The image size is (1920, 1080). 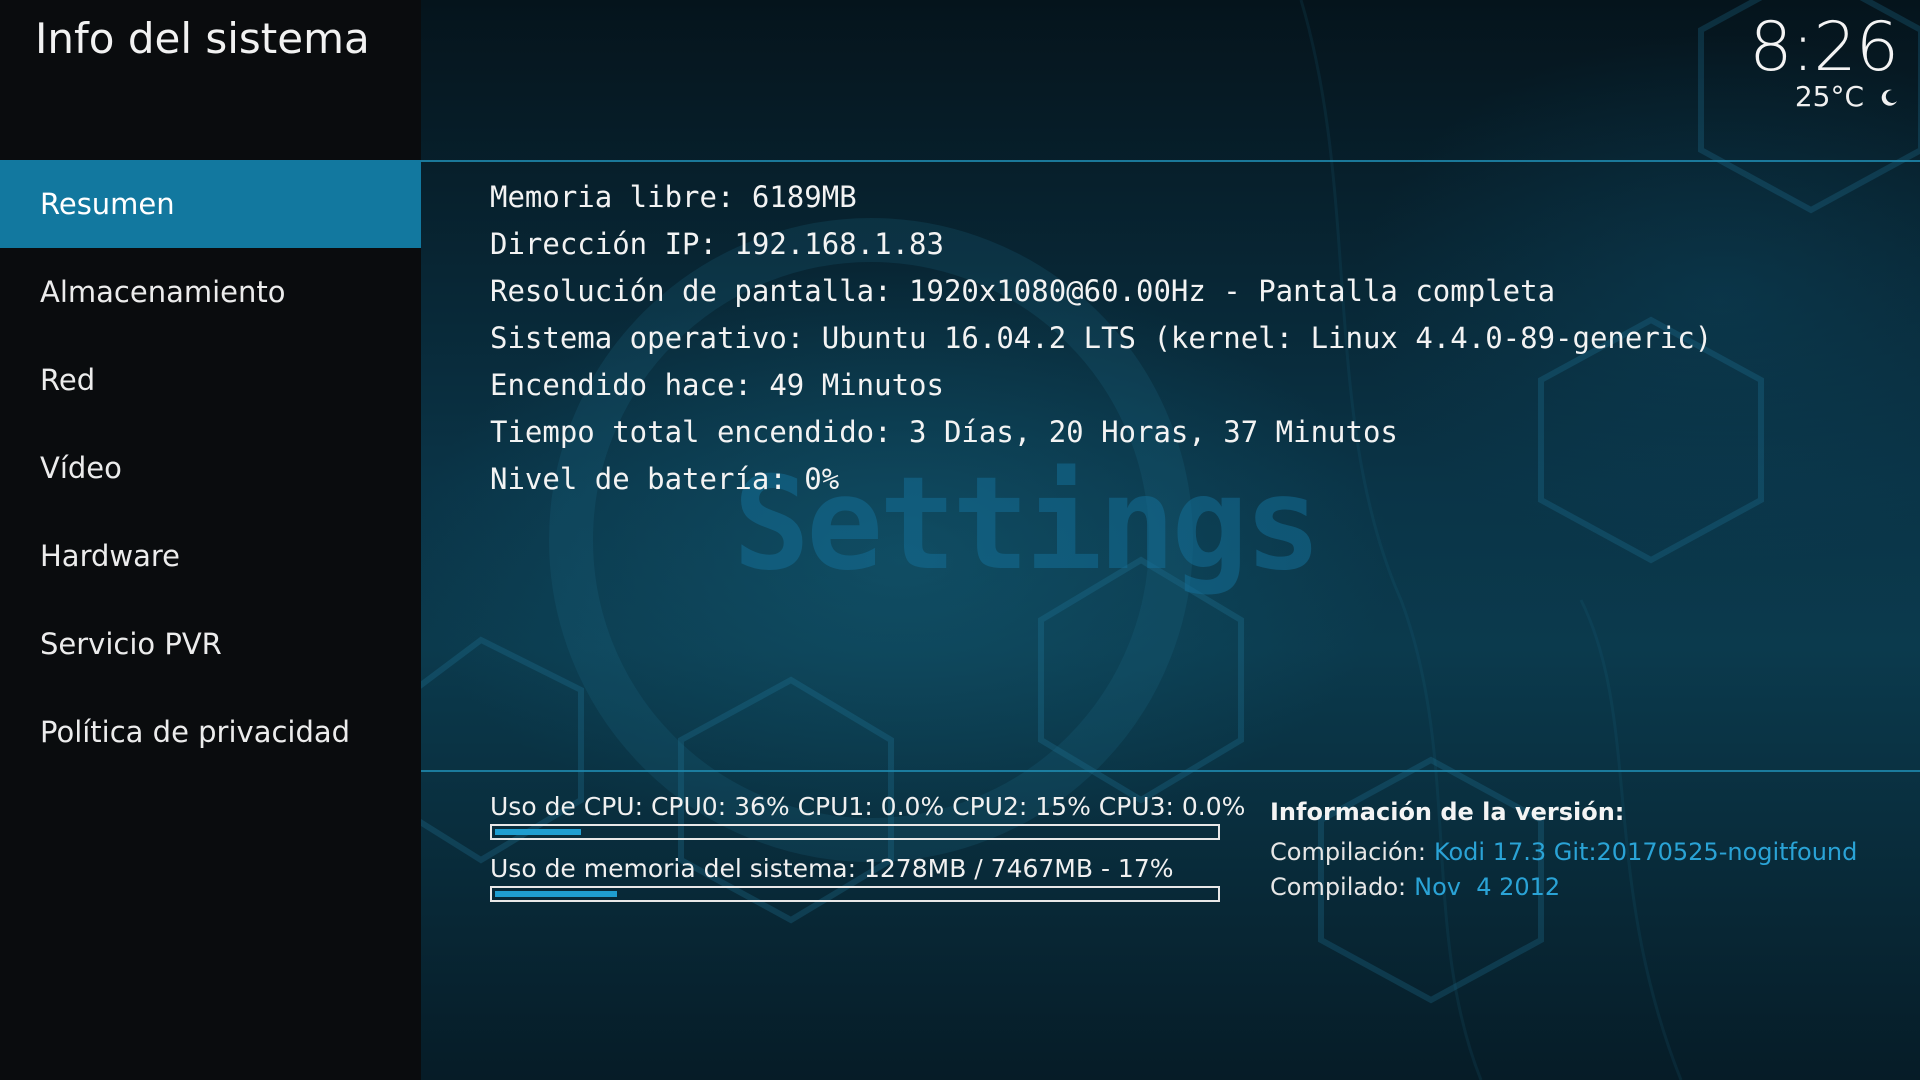 What do you see at coordinates (717, 244) in the screenshot?
I see `info-ip-address: Dirección IP: 192.168.1.83` at bounding box center [717, 244].